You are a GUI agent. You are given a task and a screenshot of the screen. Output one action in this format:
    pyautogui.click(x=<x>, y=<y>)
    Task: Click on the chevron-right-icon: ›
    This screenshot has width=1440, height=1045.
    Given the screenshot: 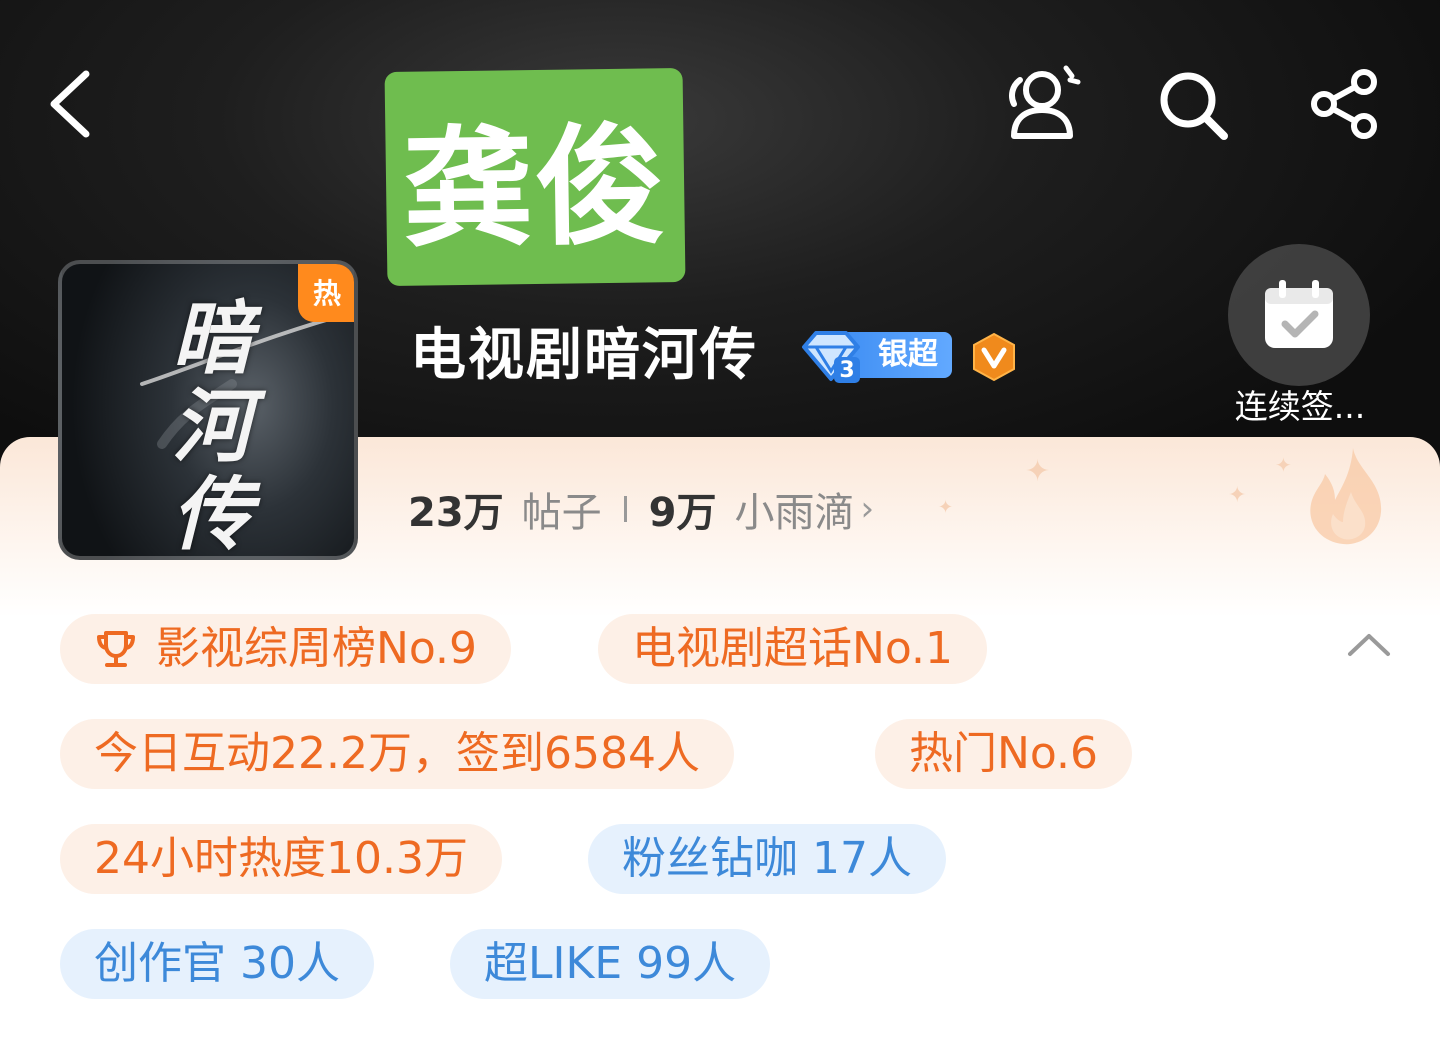 What is the action you would take?
    pyautogui.click(x=868, y=509)
    